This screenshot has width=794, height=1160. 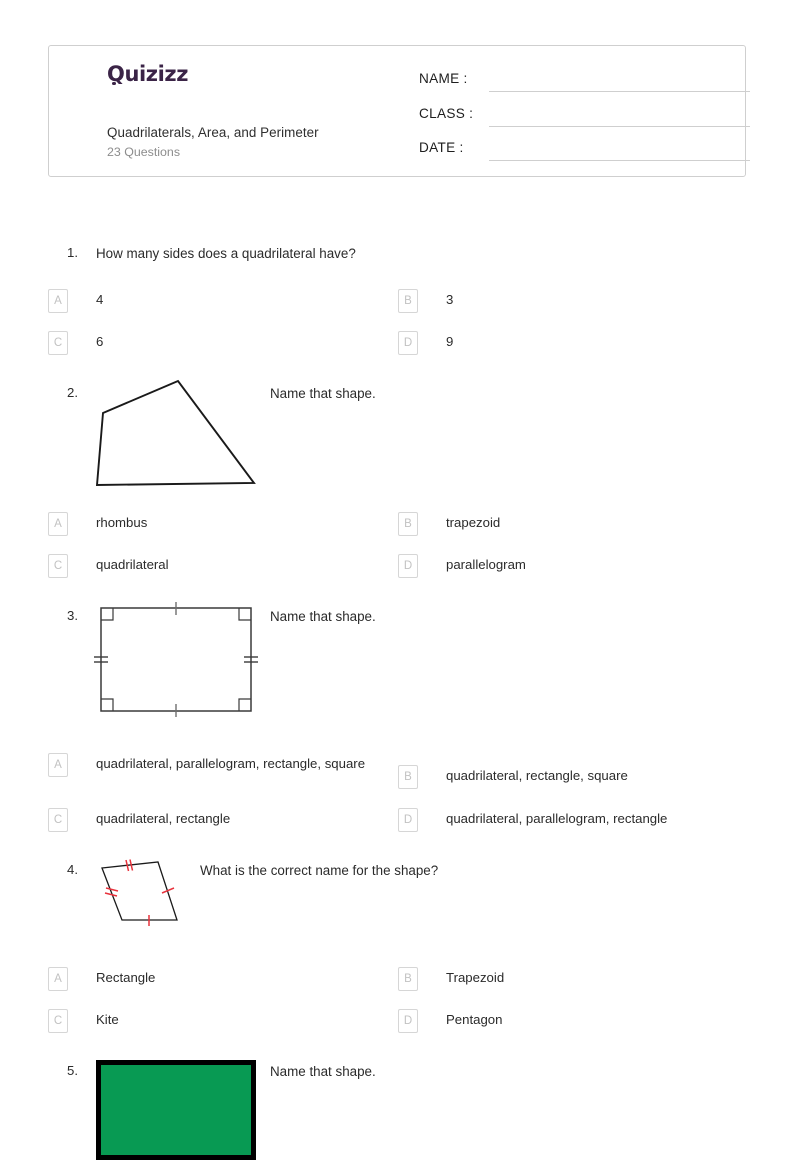 What do you see at coordinates (473, 522) in the screenshot?
I see `option-text: trapezoid` at bounding box center [473, 522].